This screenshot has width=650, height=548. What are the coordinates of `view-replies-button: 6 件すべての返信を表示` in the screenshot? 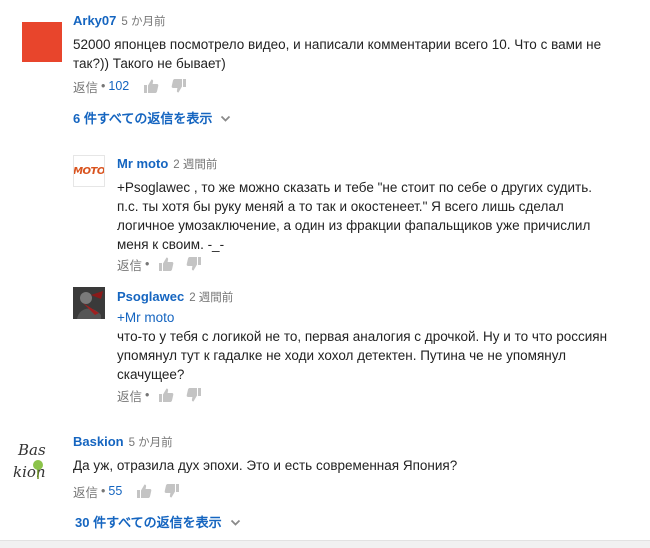 It's located at (152, 117).